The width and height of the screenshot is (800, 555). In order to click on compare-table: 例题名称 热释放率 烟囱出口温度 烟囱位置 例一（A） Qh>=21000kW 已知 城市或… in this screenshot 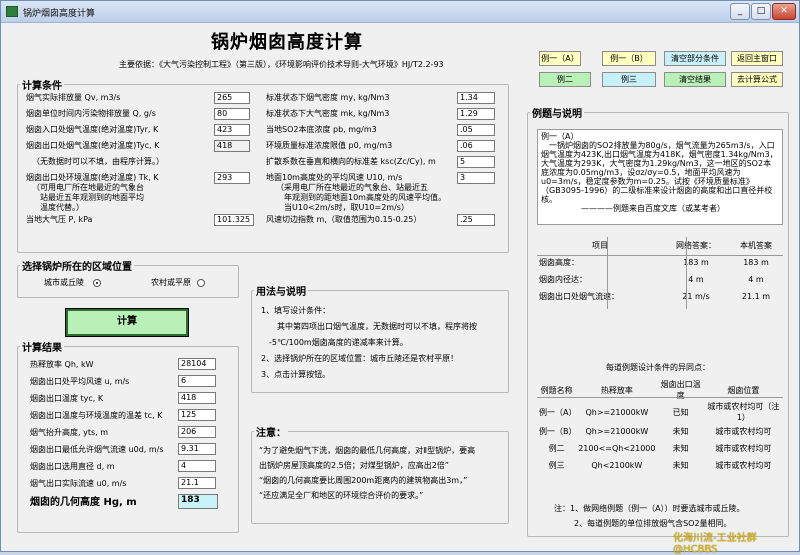, I will do `click(660, 426)`.